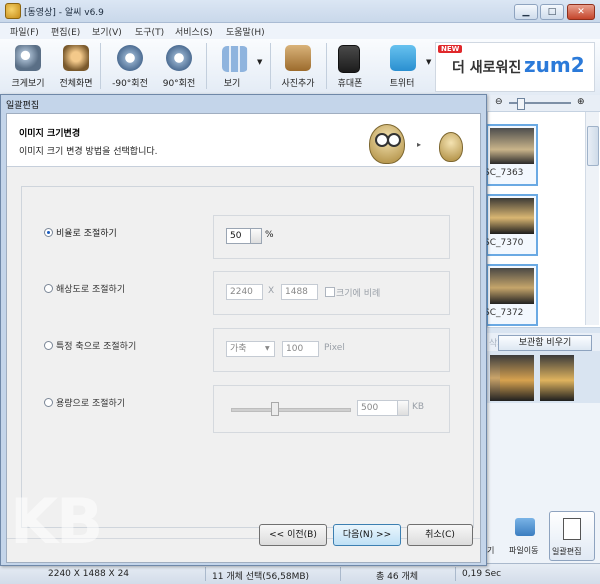 The image size is (600, 584). What do you see at coordinates (418, 407) in the screenshot?
I see `filesize-unit: KB` at bounding box center [418, 407].